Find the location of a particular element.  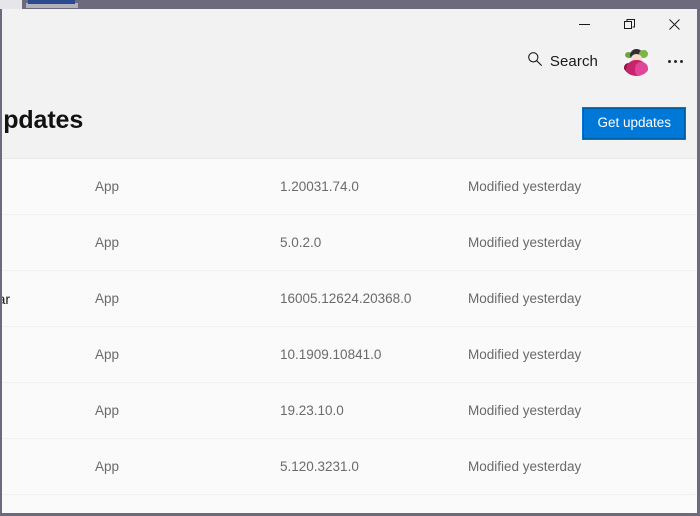

command-bar: Search is located at coordinates (349, 61).